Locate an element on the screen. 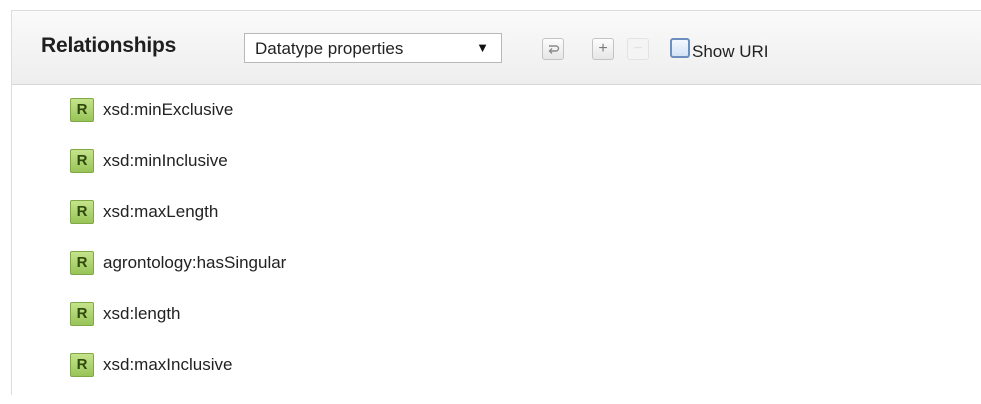 The image size is (981, 404). relationship-label: xsd:length is located at coordinates (142, 314).